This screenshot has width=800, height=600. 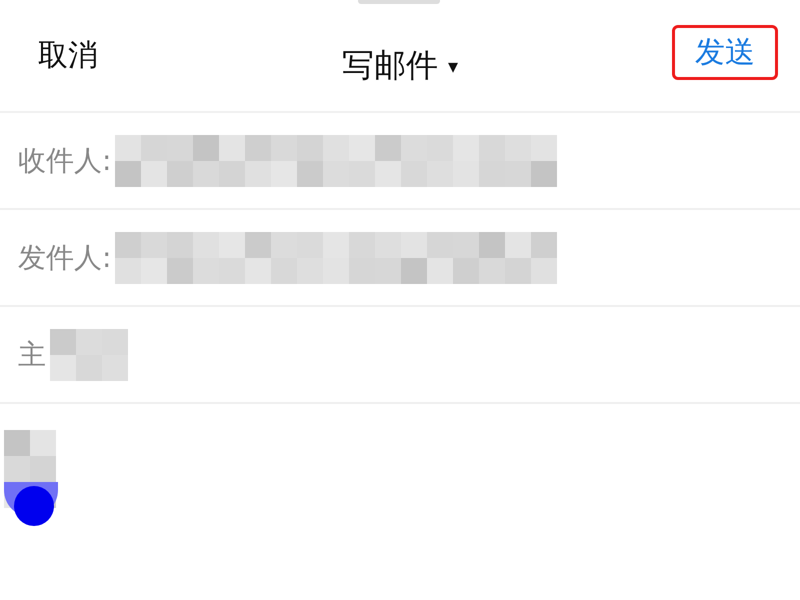 What do you see at coordinates (453, 66) in the screenshot?
I see `caret-icon: ▾` at bounding box center [453, 66].